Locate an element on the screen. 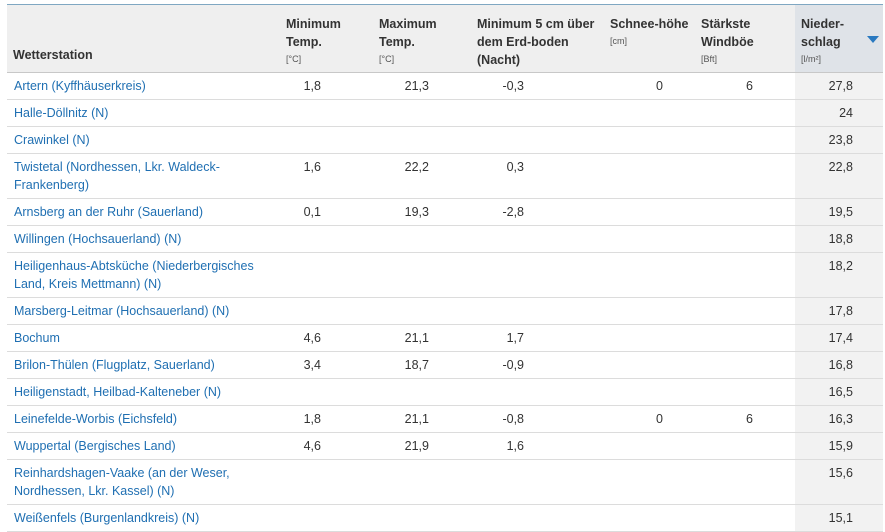  cell-rain: 18,8 is located at coordinates (839, 239).